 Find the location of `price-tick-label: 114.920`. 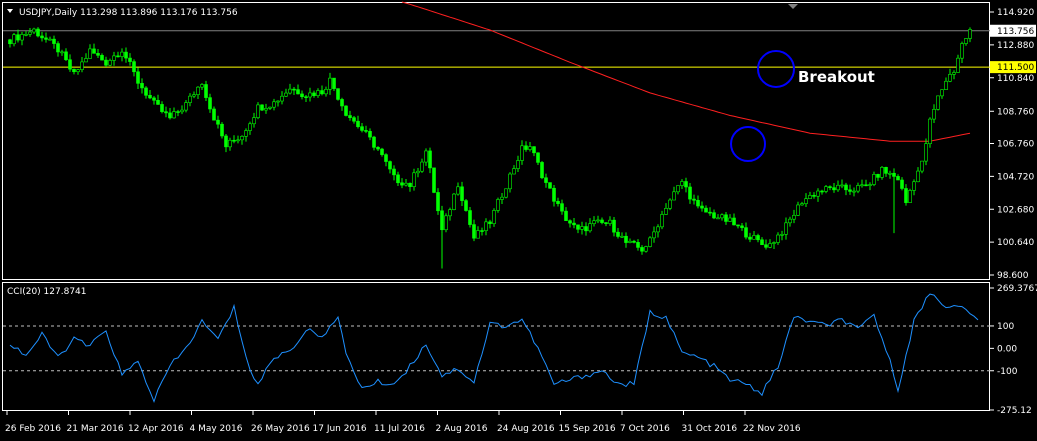

price-tick-label: 114.920 is located at coordinates (1015, 13).